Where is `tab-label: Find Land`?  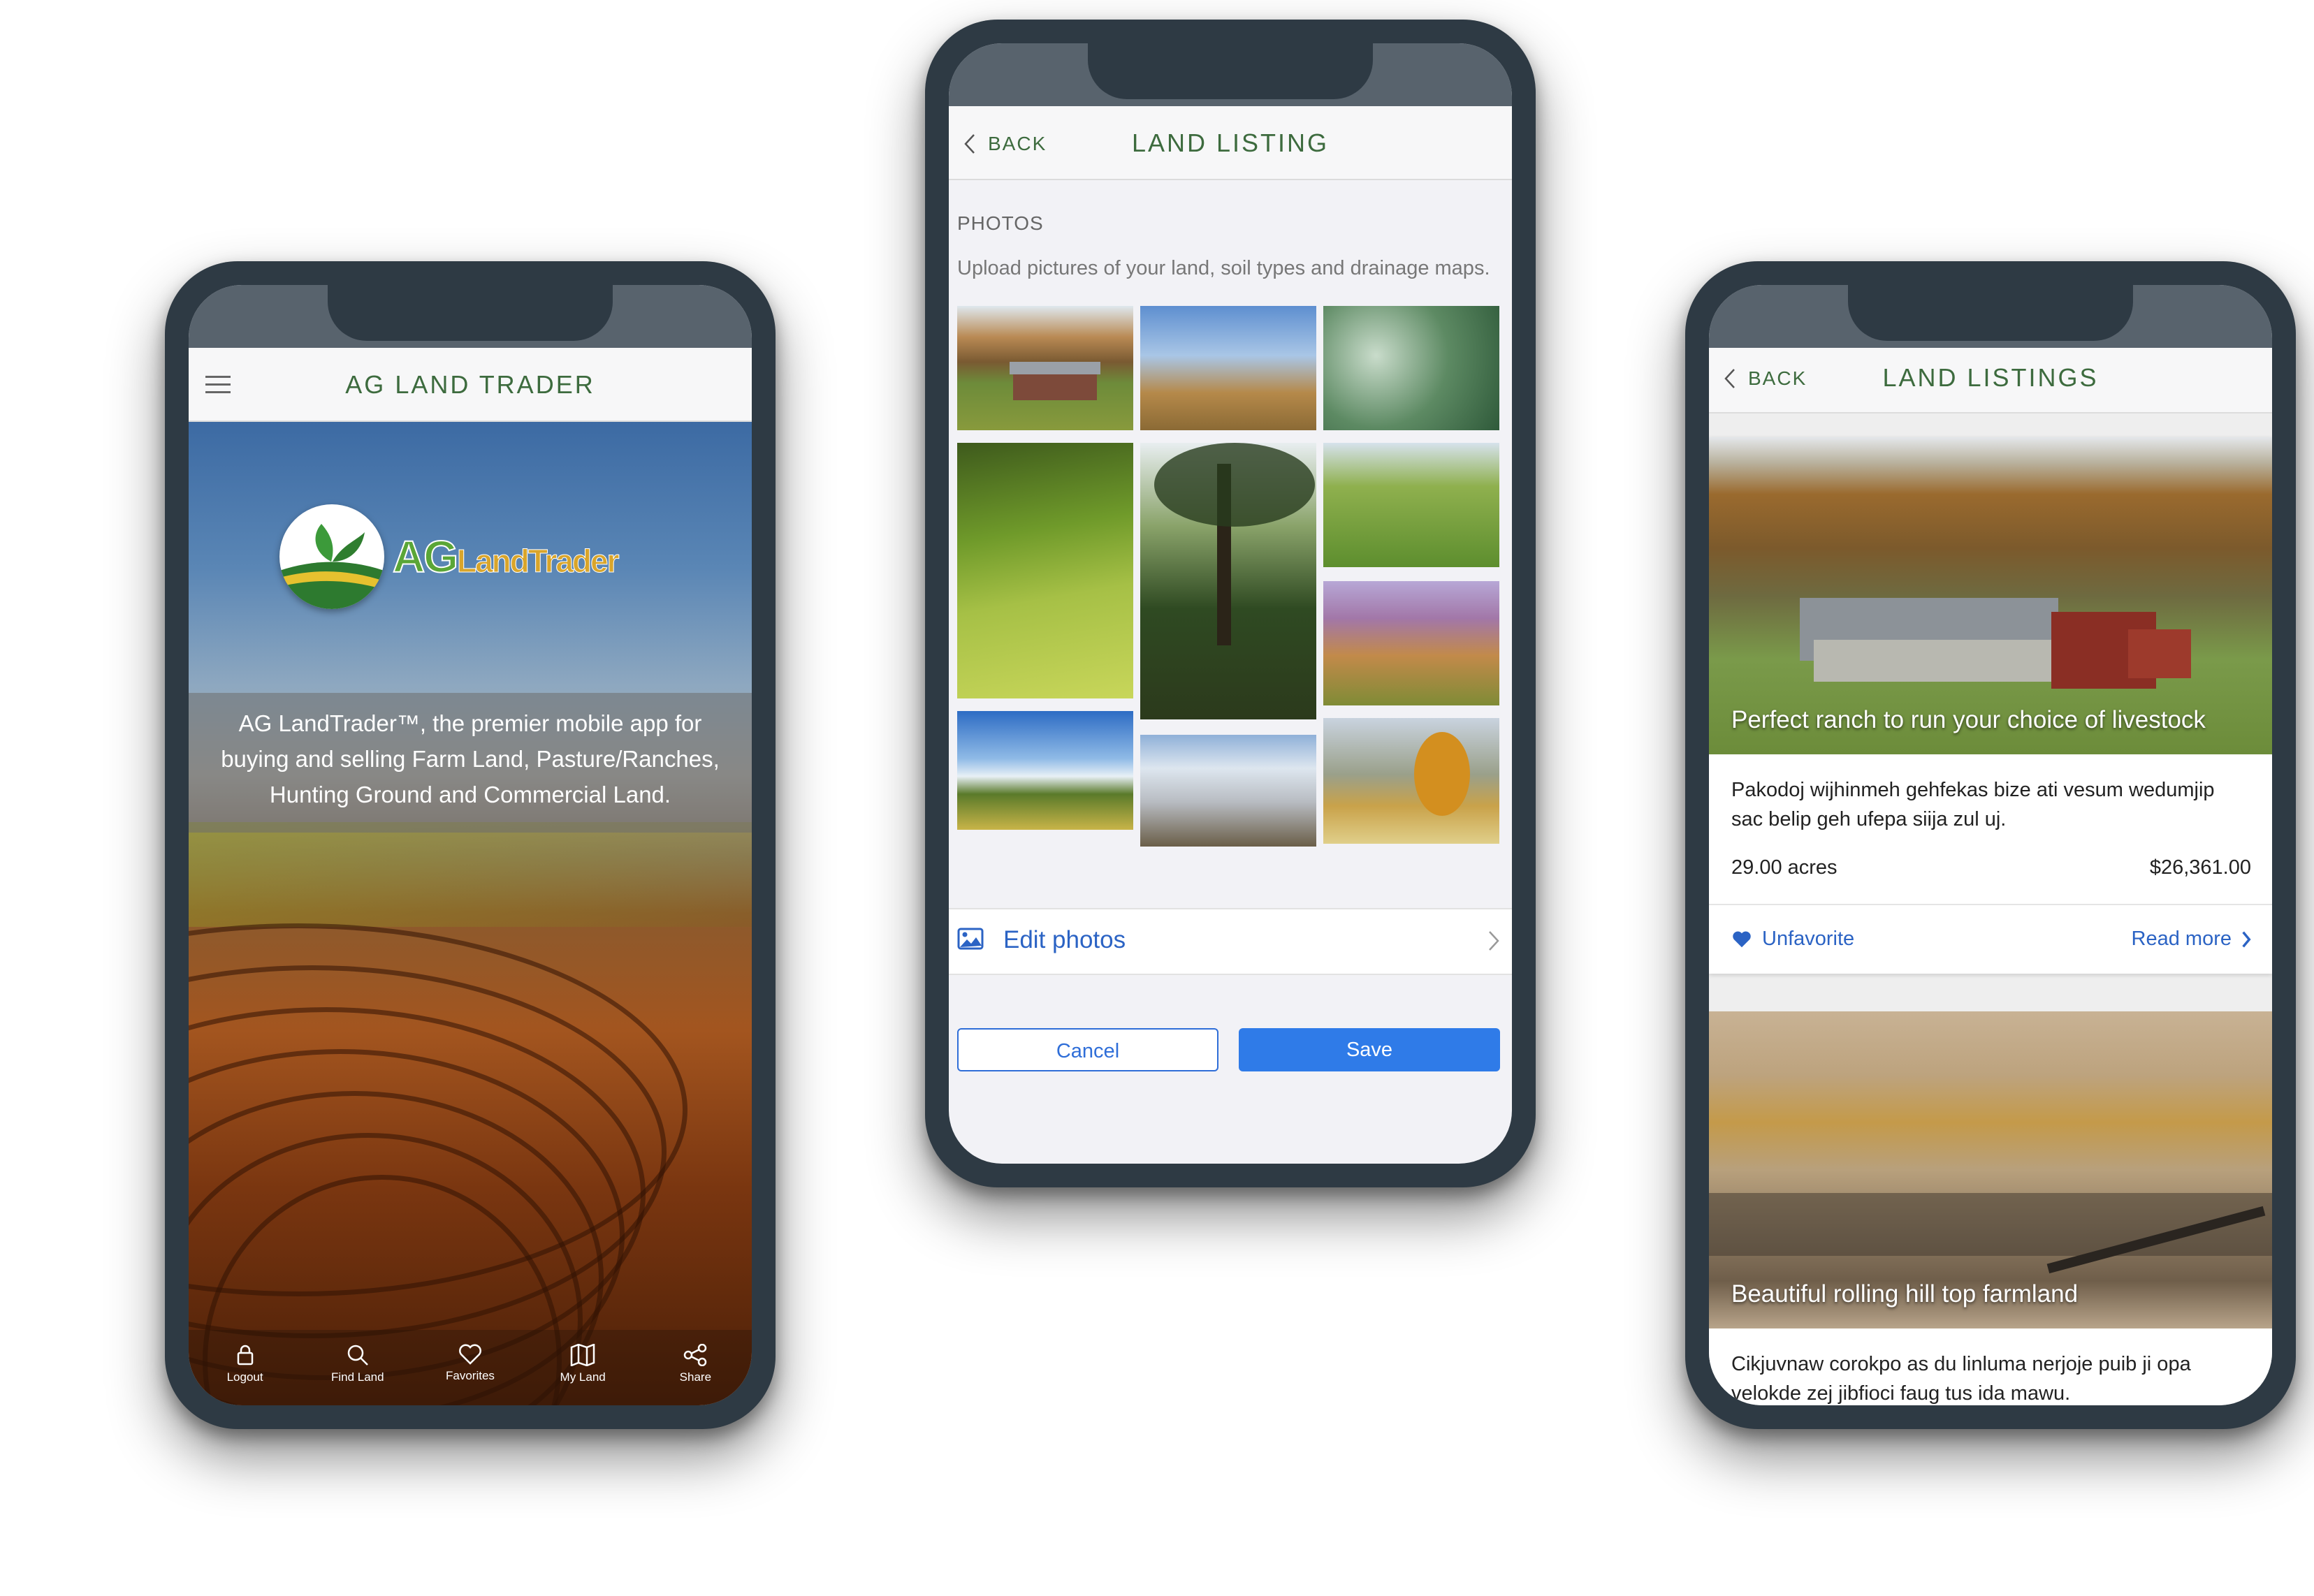
tab-label: Find Land is located at coordinates (357, 1377).